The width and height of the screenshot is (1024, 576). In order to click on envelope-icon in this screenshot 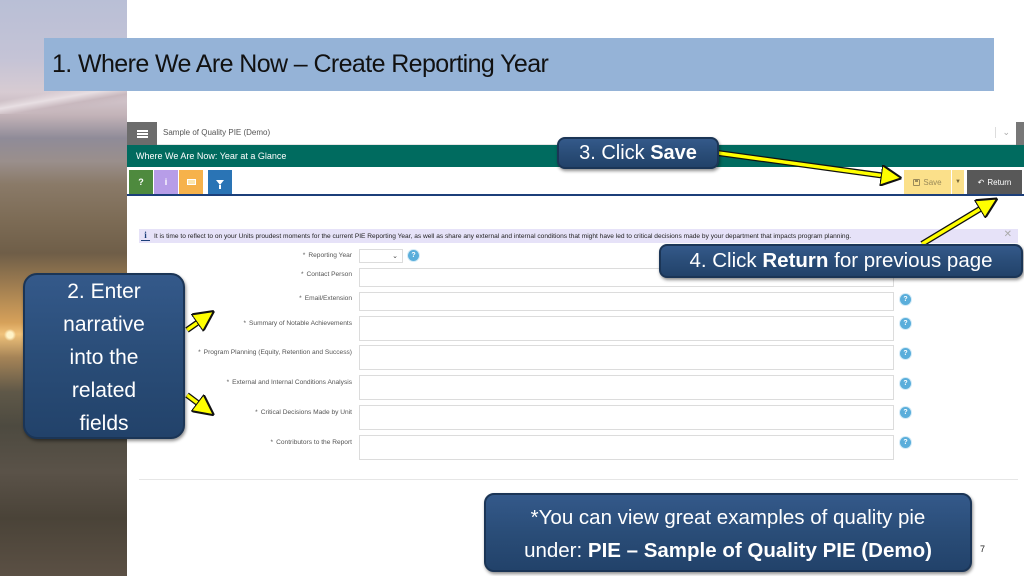, I will do `click(191, 182)`.